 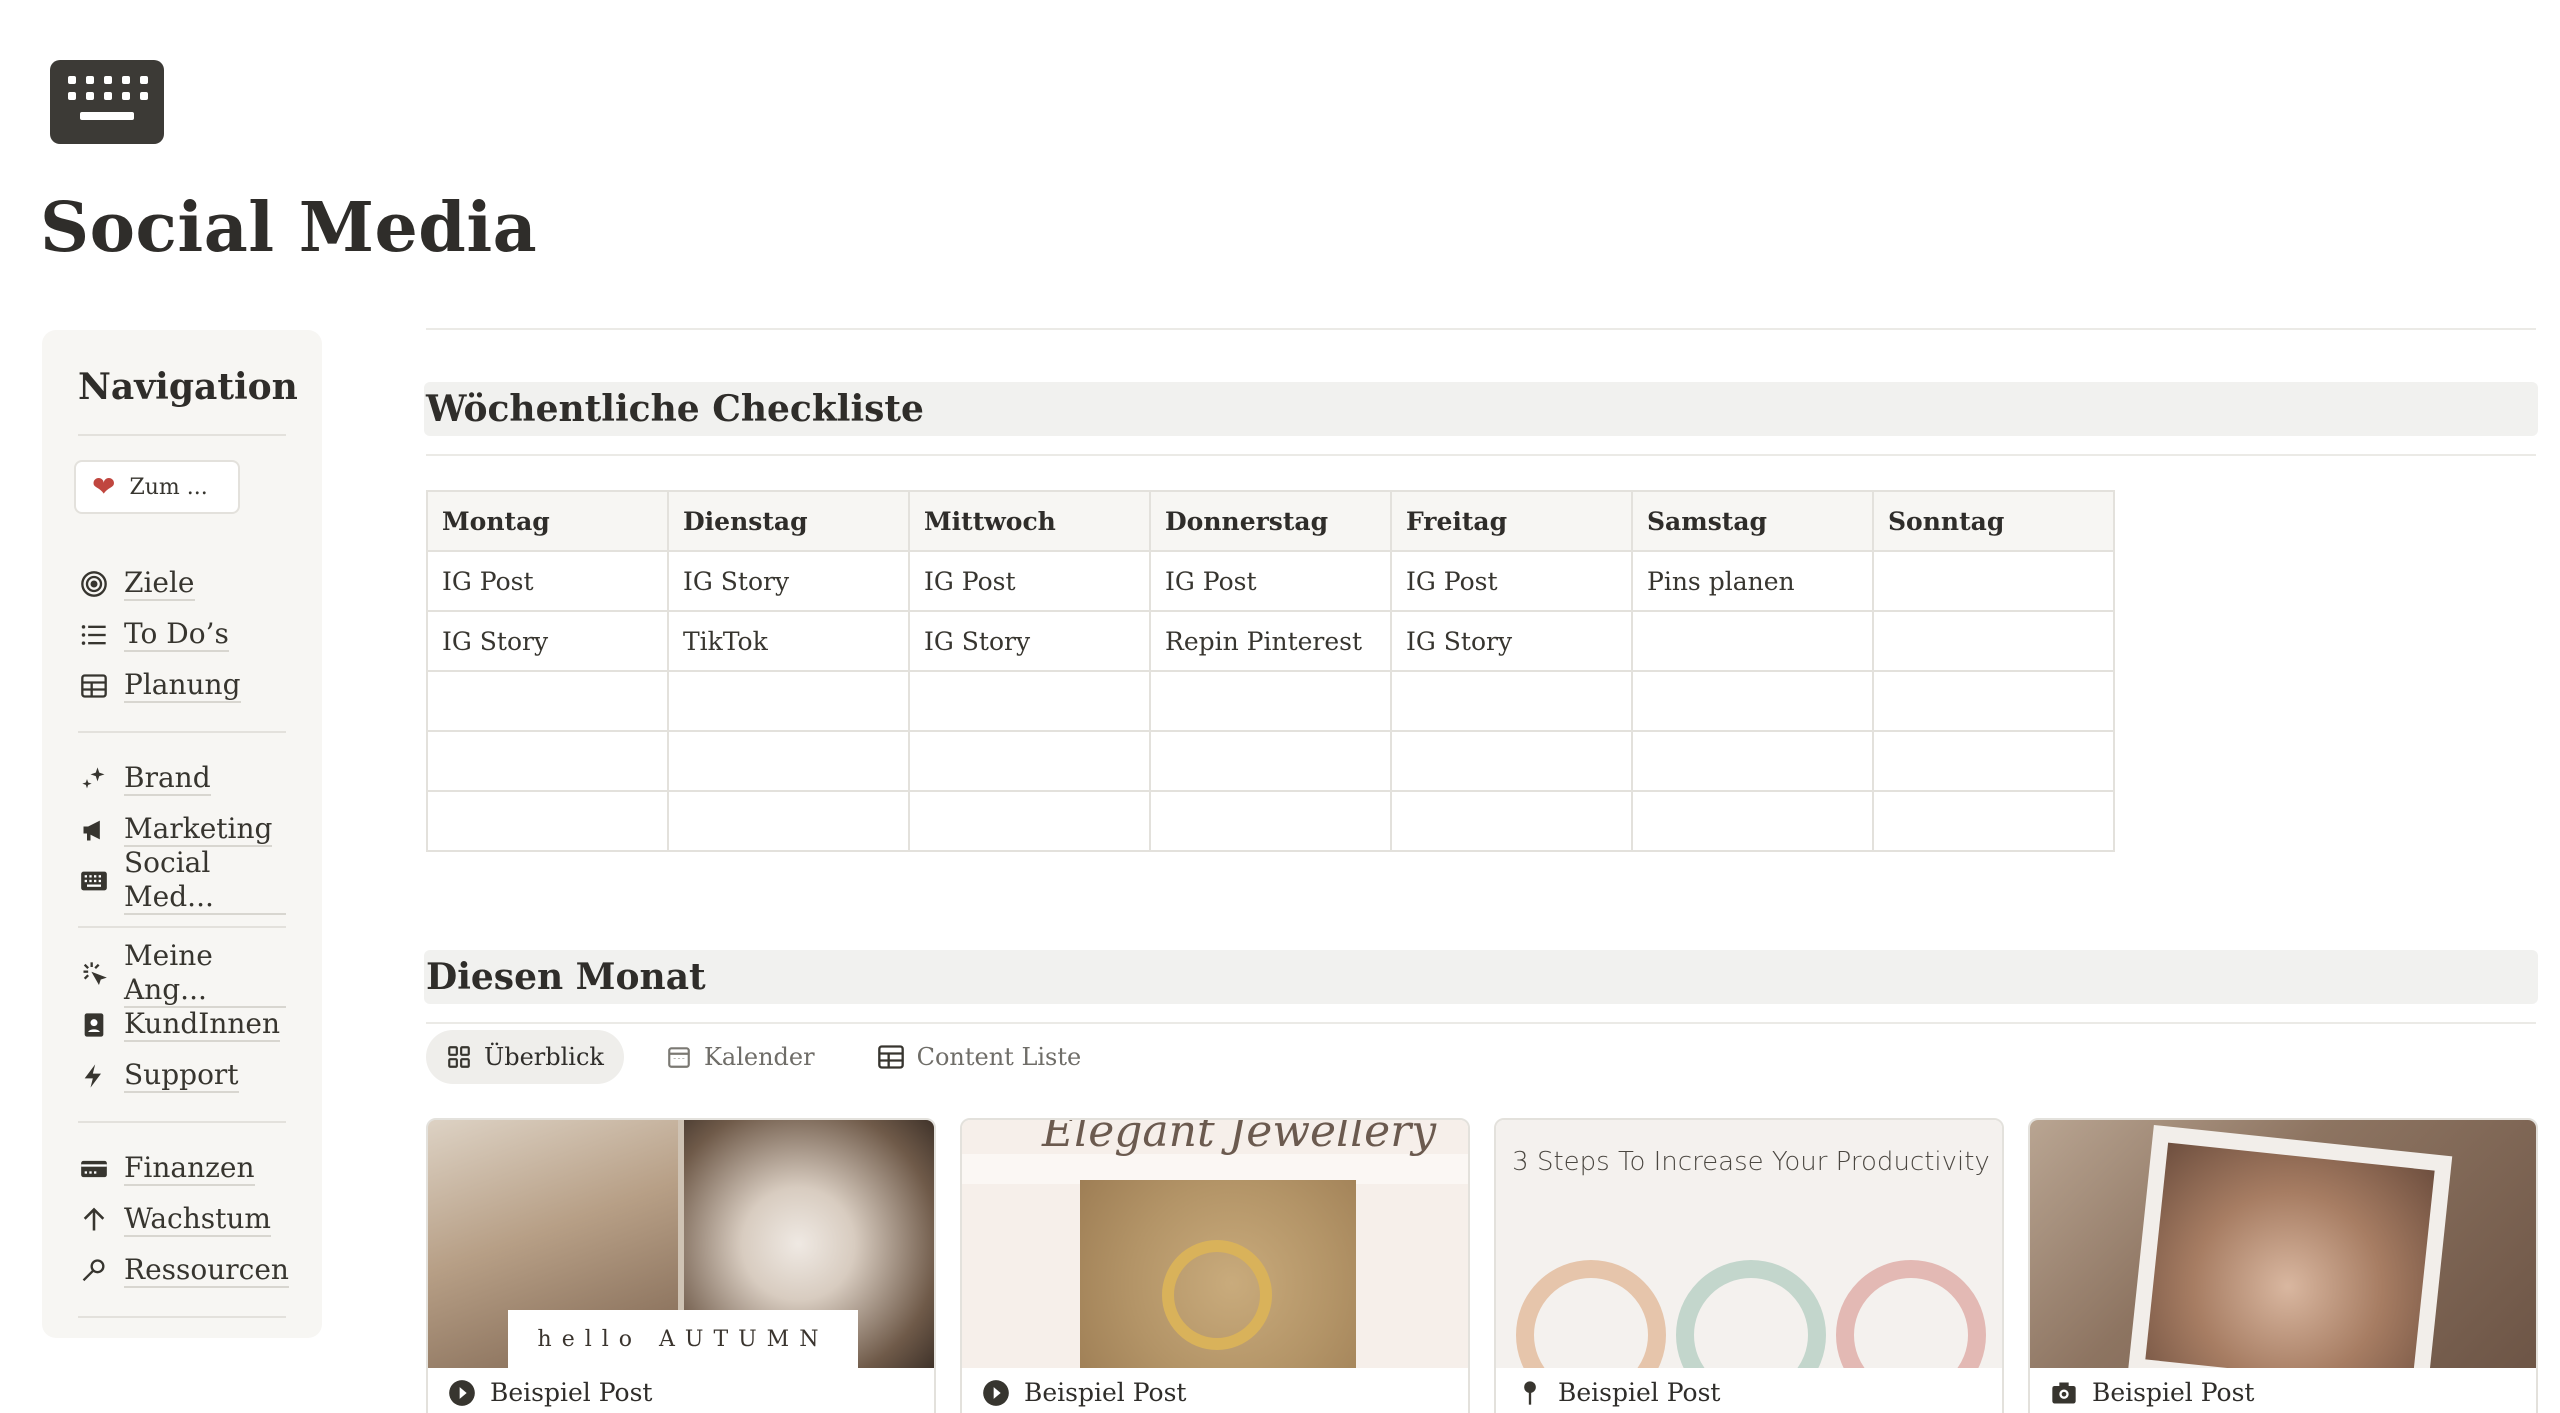 I want to click on table-cell: TikTok, so click(x=788, y=641).